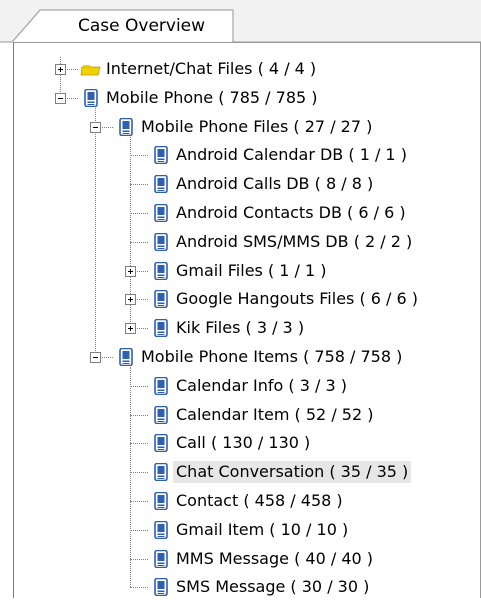  What do you see at coordinates (247, 42) in the screenshot?
I see `panel-border-top` at bounding box center [247, 42].